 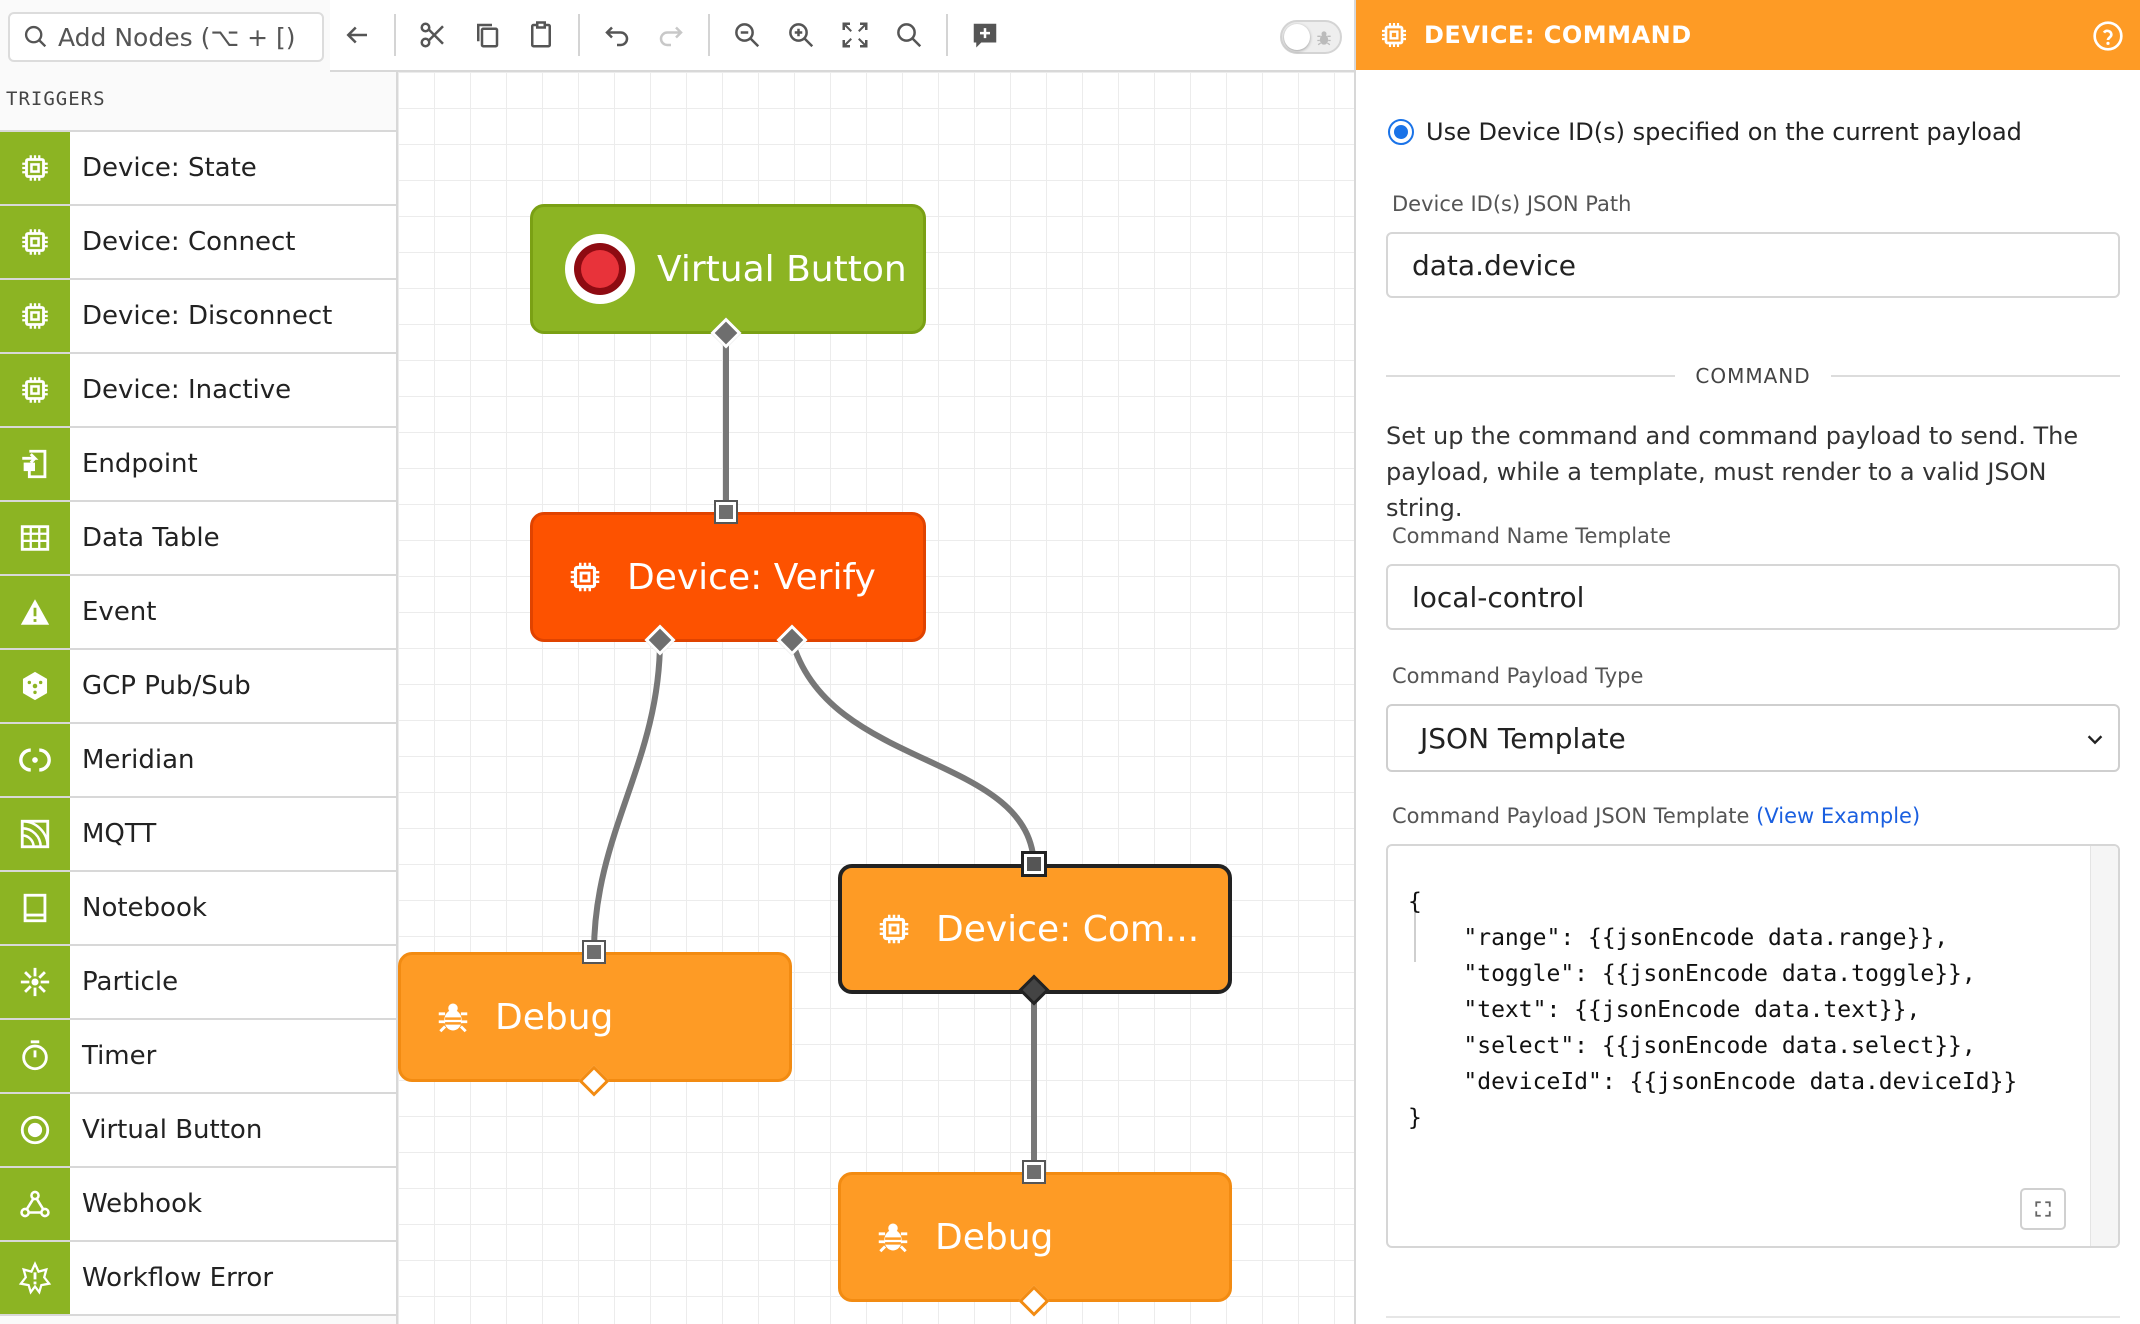 I want to click on command-name-input, so click(x=1752, y=597).